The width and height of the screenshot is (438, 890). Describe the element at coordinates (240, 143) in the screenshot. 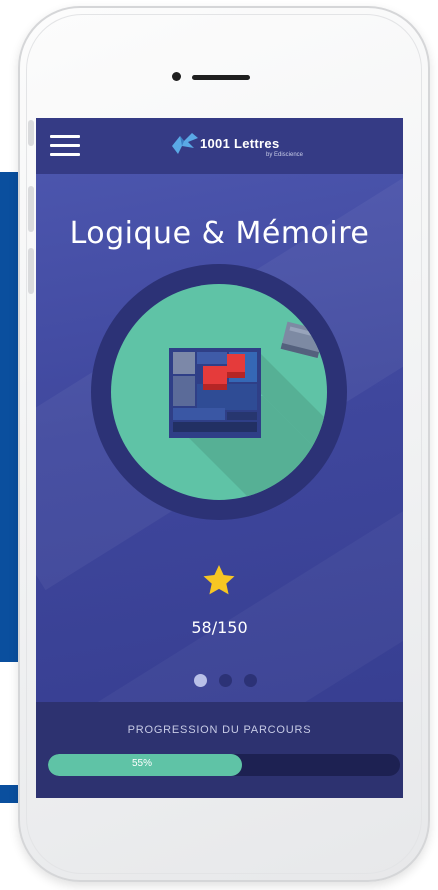

I see `logo-text: 1001 Lettres` at that location.